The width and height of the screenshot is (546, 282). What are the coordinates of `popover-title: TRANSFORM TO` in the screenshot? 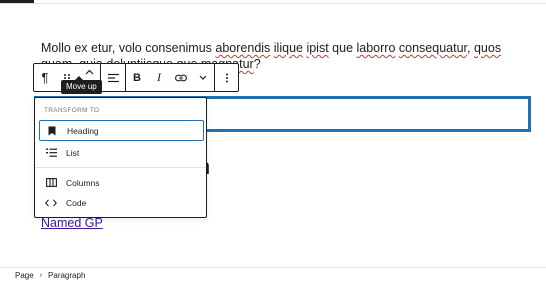 It's located at (72, 110).